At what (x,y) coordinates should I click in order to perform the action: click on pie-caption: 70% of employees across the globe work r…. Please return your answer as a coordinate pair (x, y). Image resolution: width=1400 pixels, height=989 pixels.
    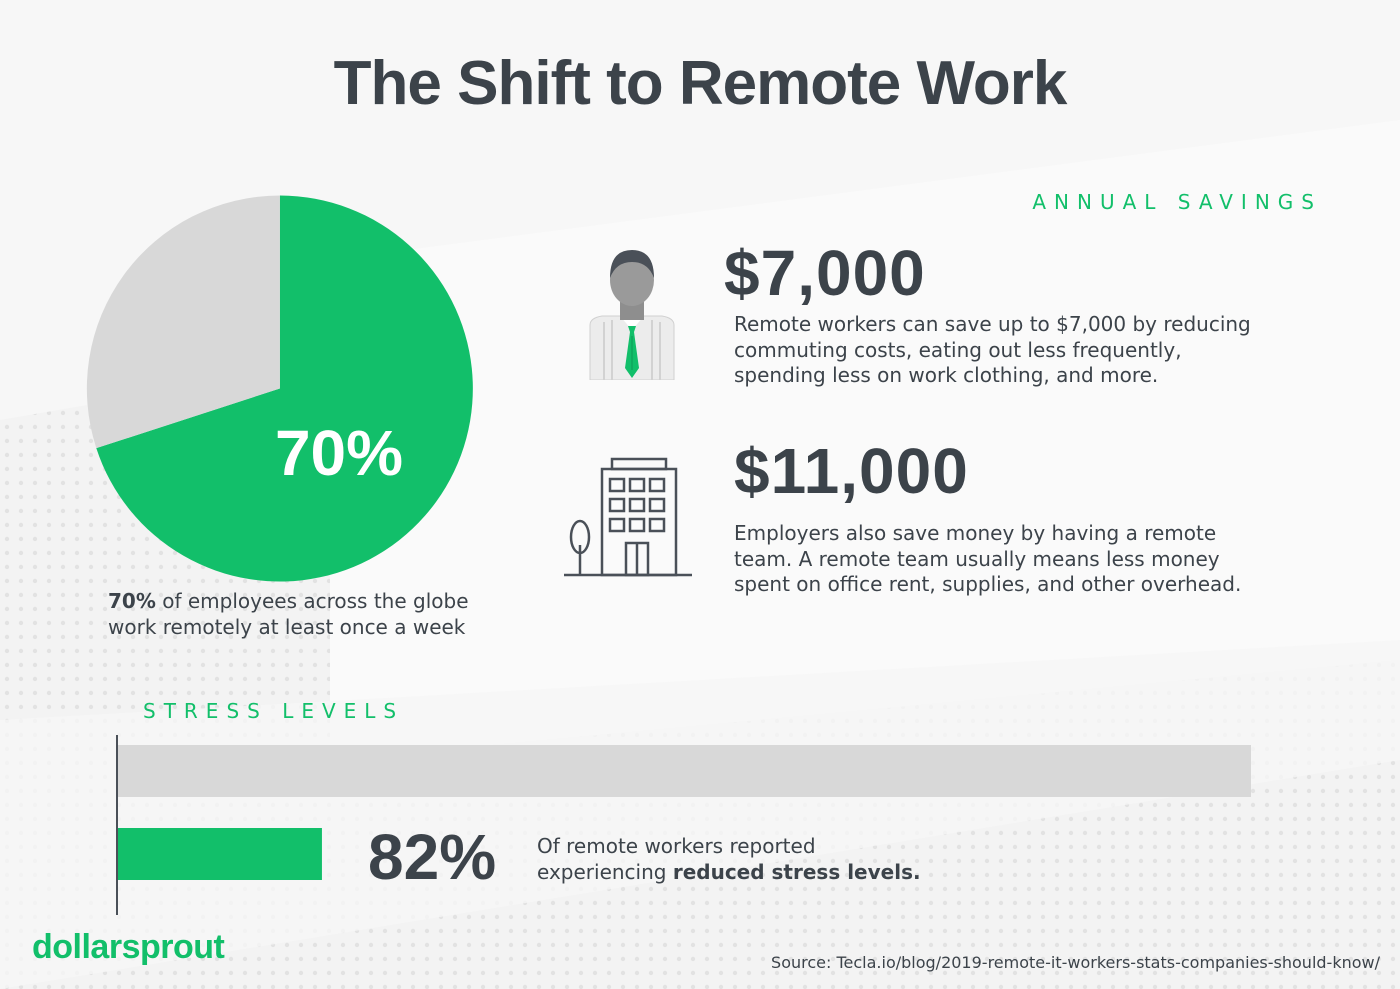
    Looking at the image, I should click on (318, 614).